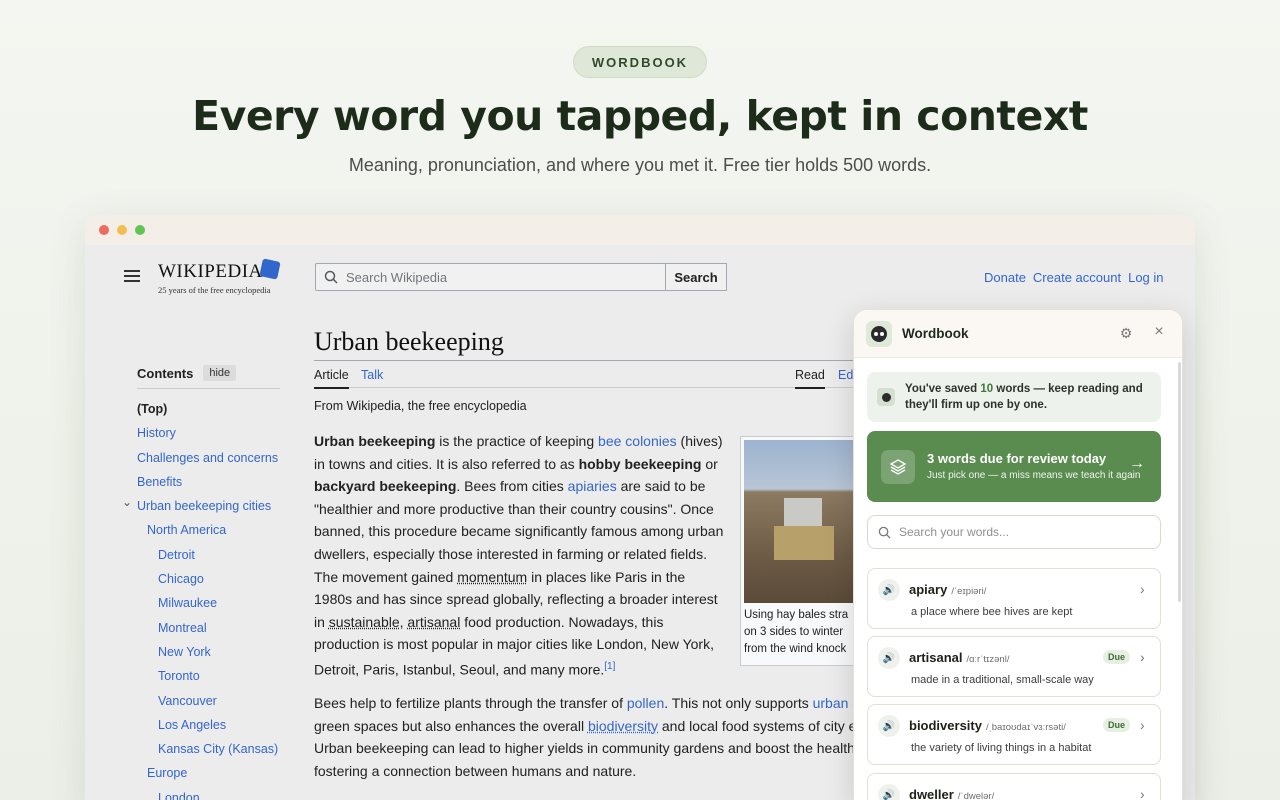  What do you see at coordinates (1017, 458) in the screenshot?
I see `review-title: 3 words due for review today` at bounding box center [1017, 458].